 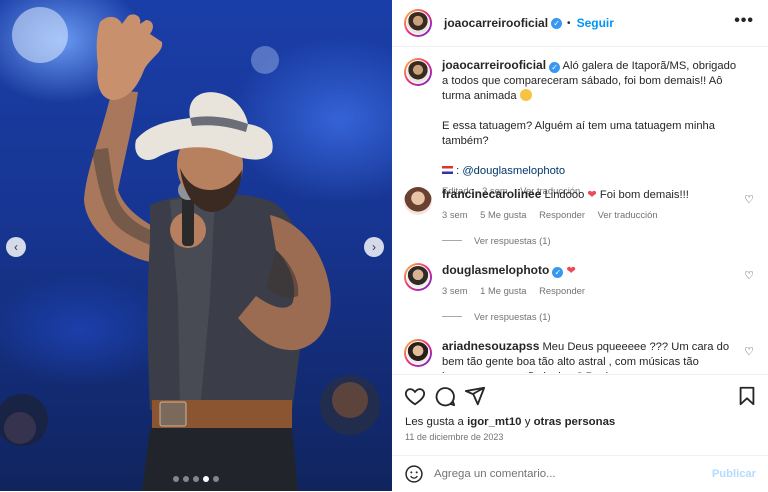 What do you see at coordinates (491, 194) in the screenshot?
I see `comment-username: francinecarolinee` at bounding box center [491, 194].